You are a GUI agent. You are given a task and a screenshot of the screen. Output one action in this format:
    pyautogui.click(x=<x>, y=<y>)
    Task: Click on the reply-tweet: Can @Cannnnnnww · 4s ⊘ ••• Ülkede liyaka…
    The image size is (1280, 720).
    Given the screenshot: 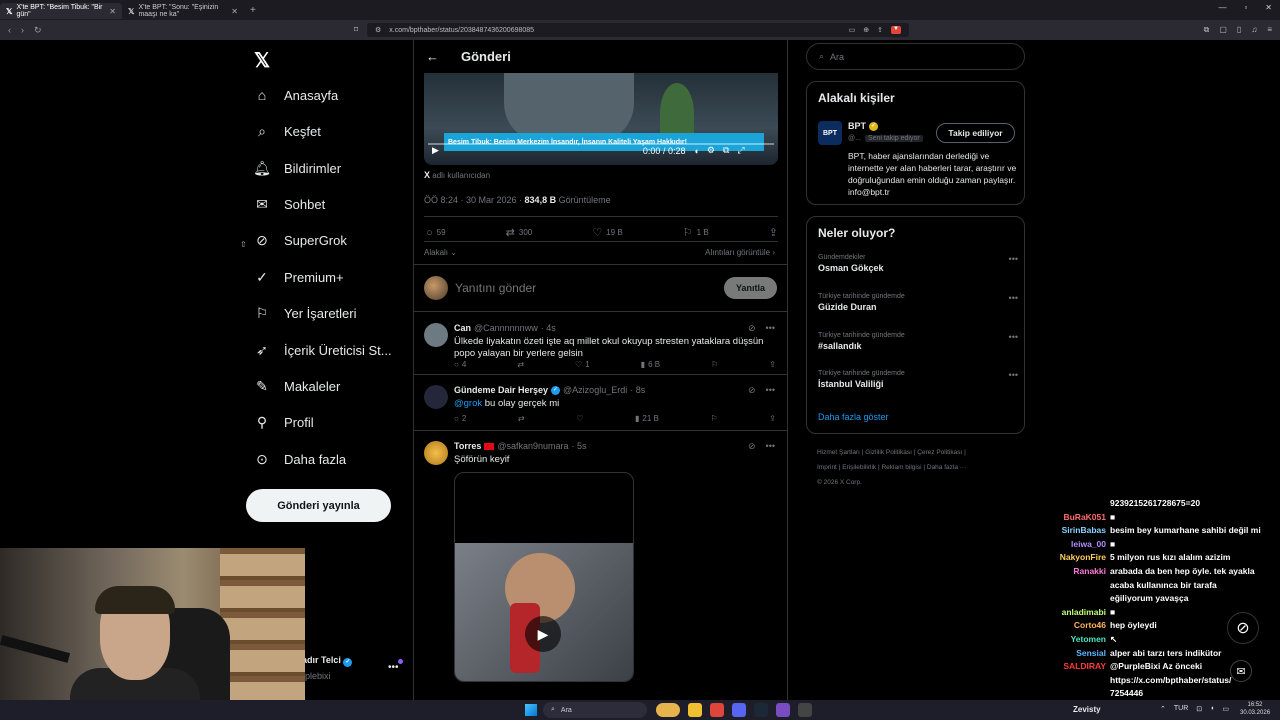 What is the action you would take?
    pyautogui.click(x=600, y=344)
    